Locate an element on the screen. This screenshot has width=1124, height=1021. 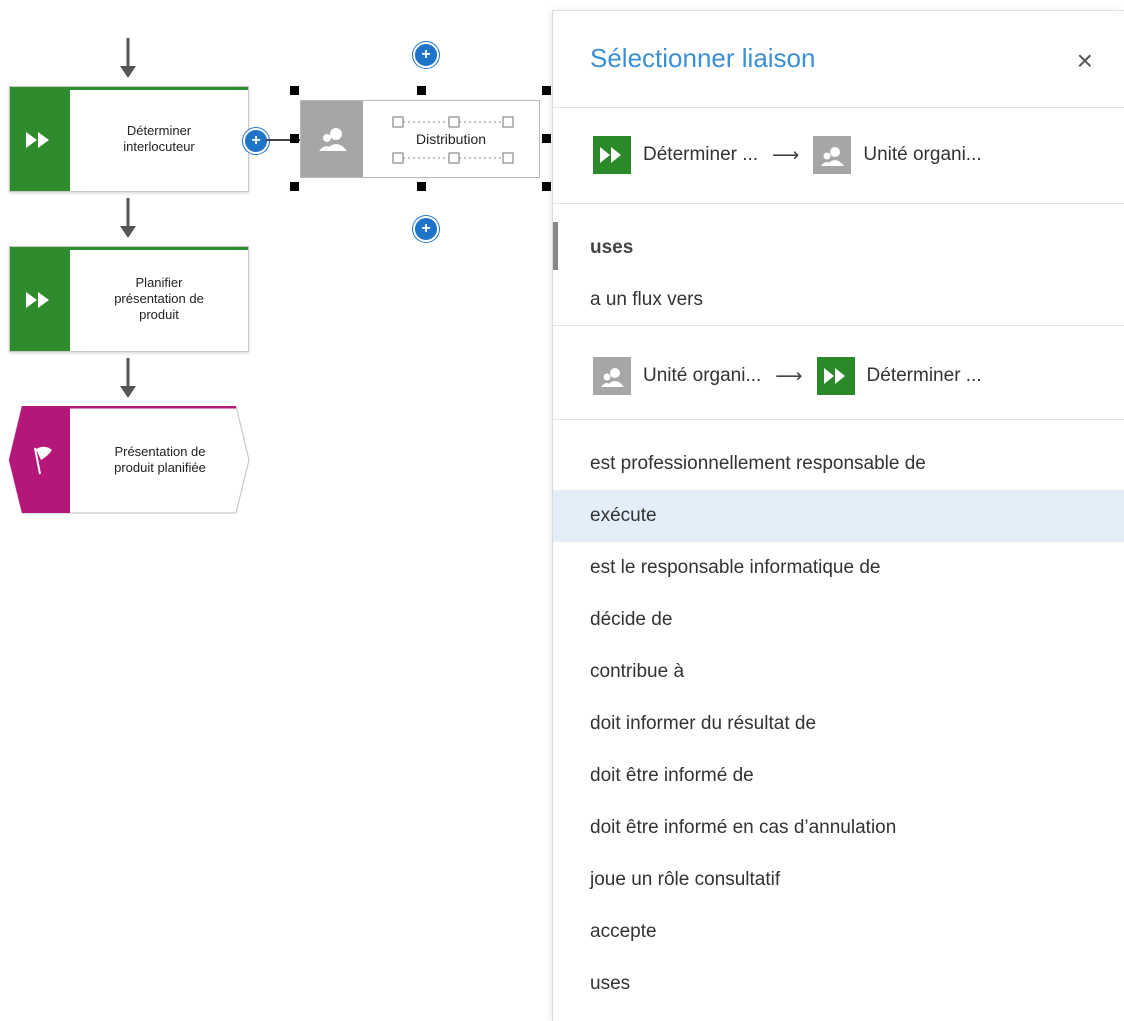
function-shape-planifier: Planifier présentation de produit is located at coordinates (129, 299).